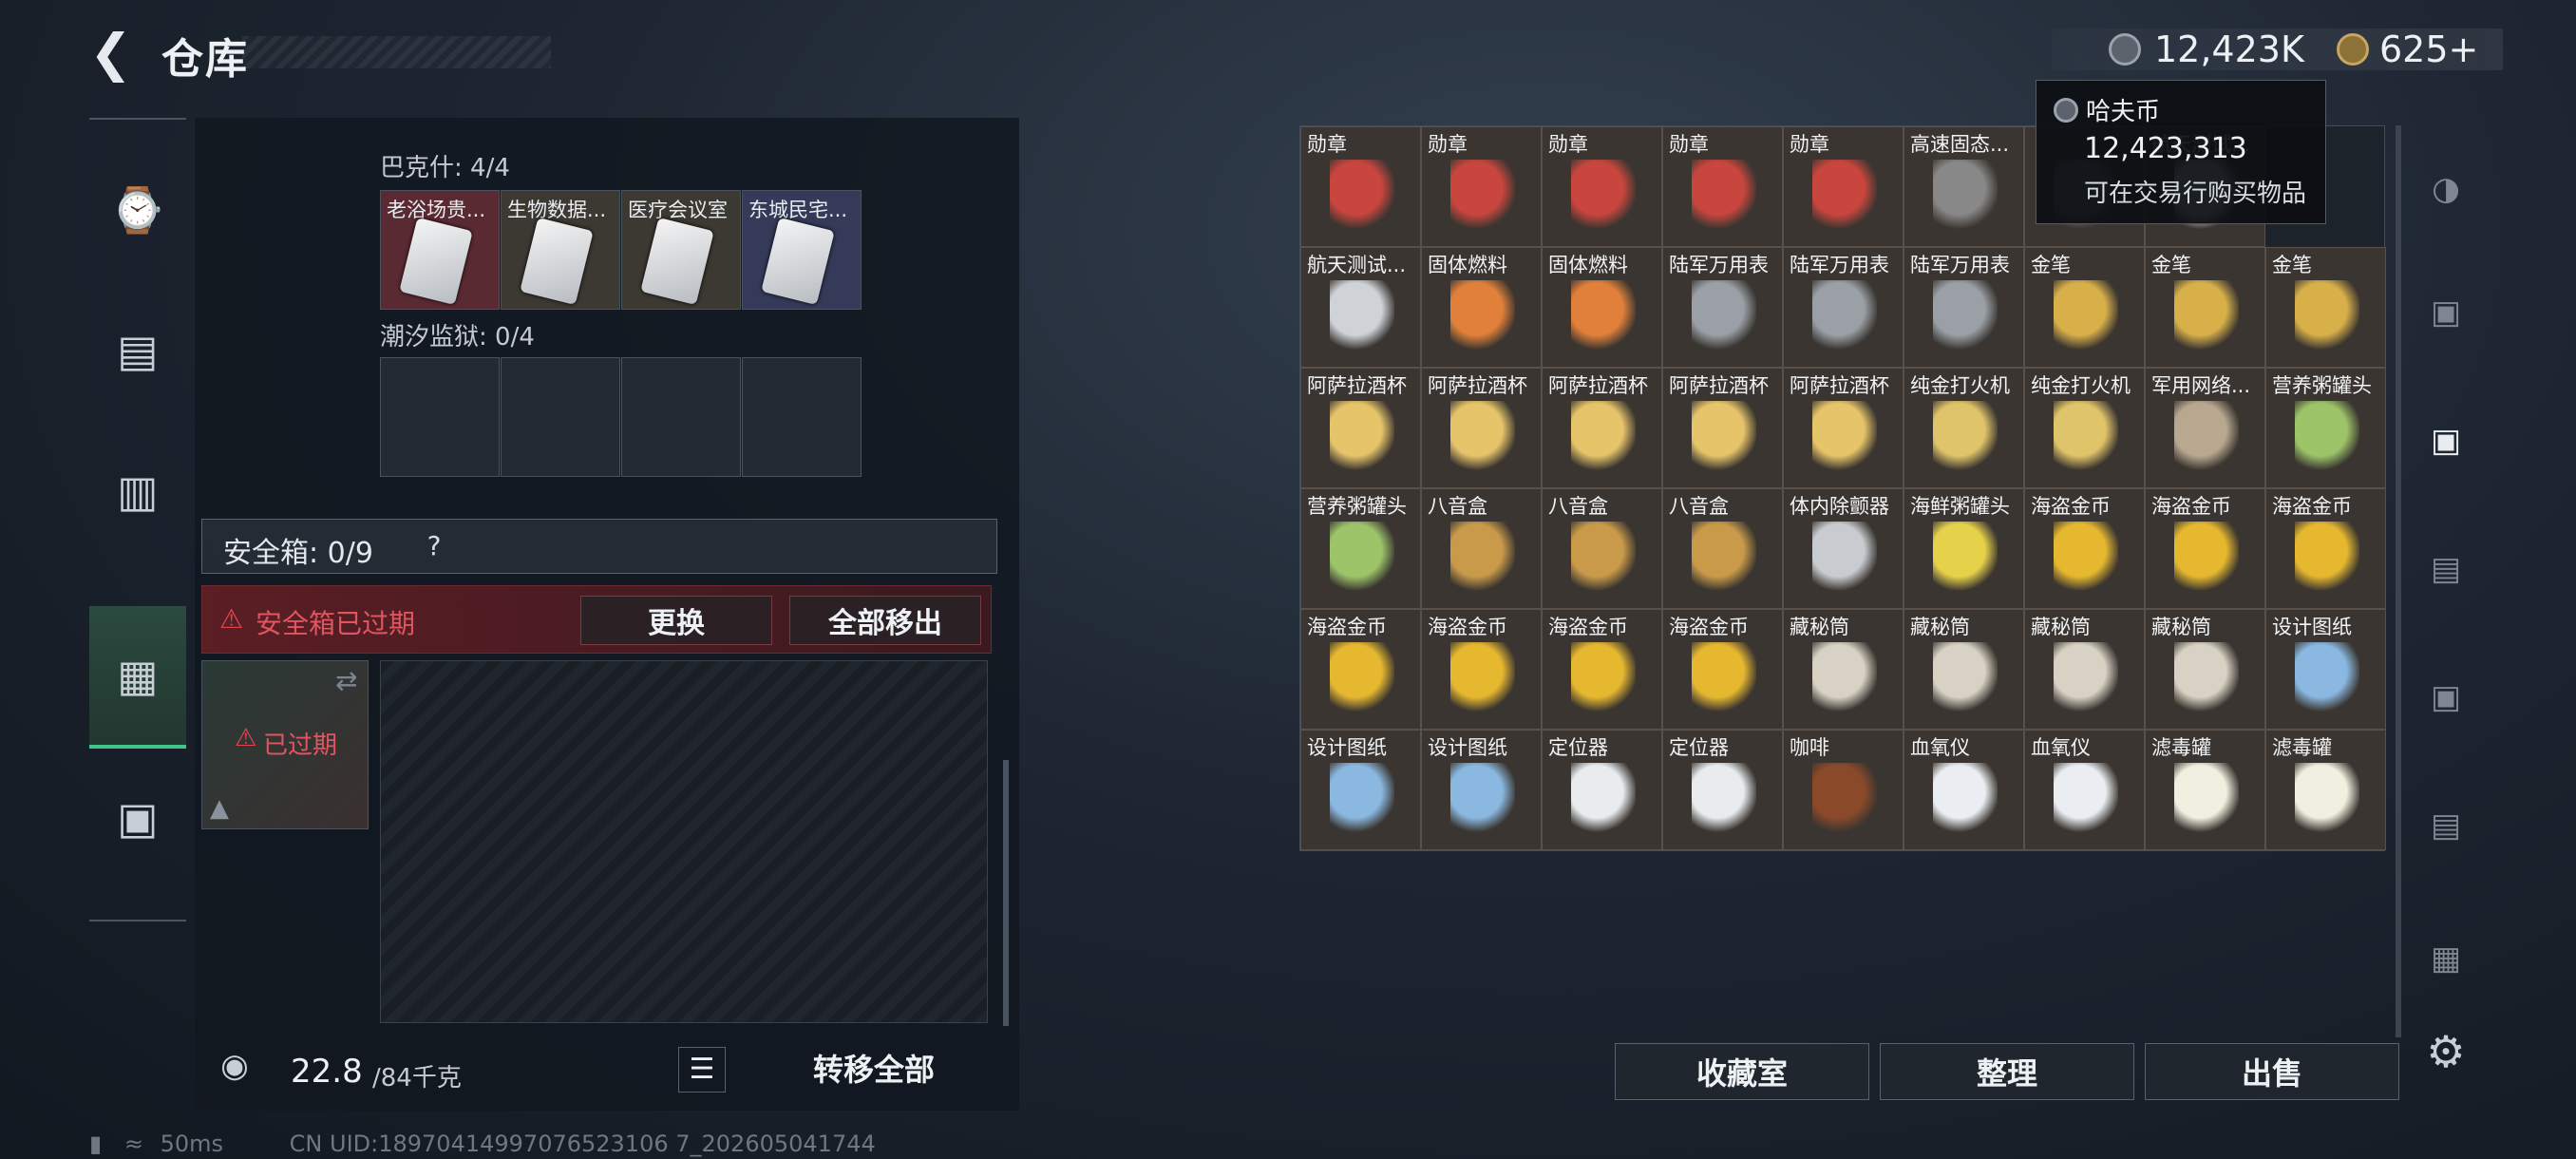  I want to click on stash-item-label: 设计图纸, so click(1467, 747).